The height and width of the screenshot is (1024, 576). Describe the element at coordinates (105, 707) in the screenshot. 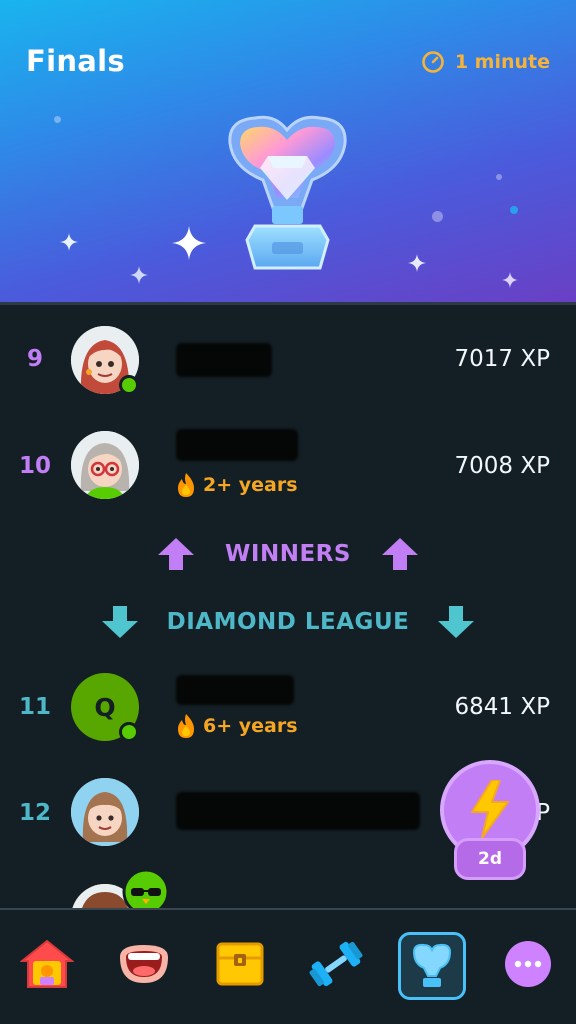

I see `avatar-initial: Q` at that location.